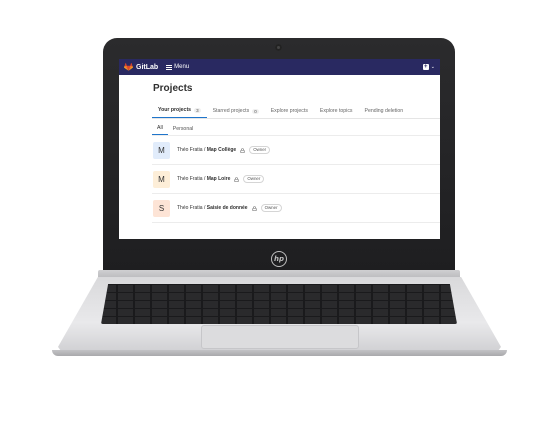  What do you see at coordinates (197, 110) in the screenshot?
I see `tab-count-badge: 3` at bounding box center [197, 110].